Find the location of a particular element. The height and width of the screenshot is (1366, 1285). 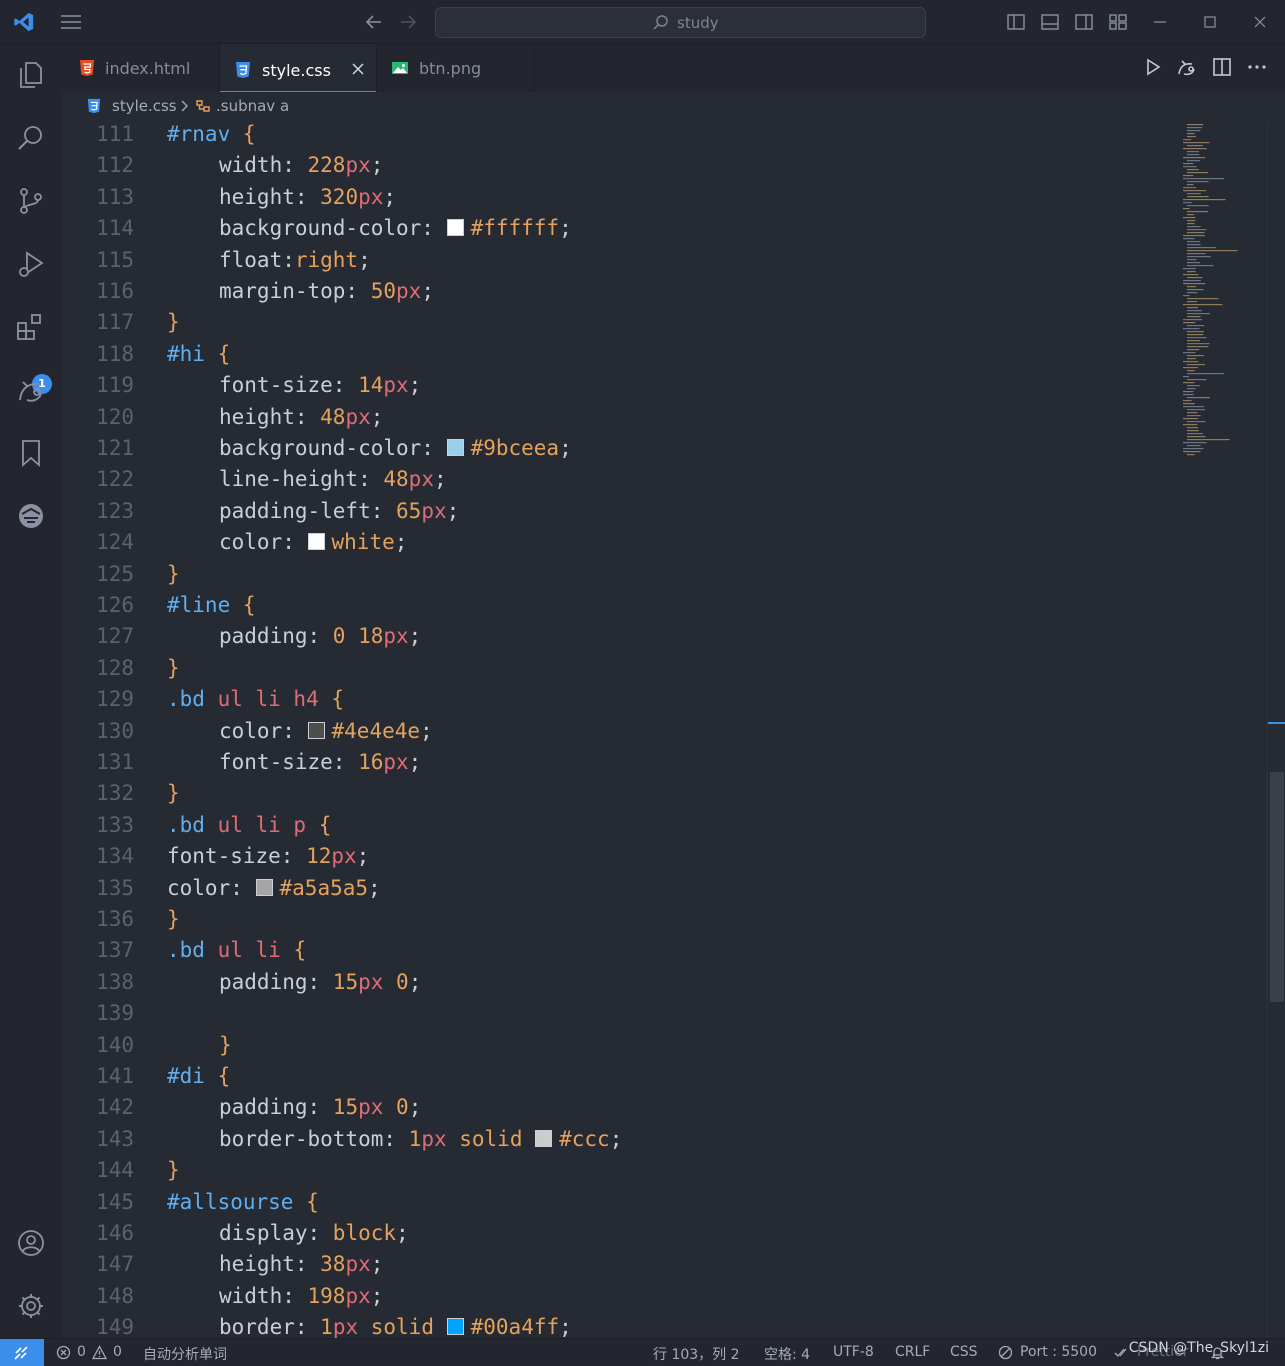

minimize-icon is located at coordinates (1160, 22).